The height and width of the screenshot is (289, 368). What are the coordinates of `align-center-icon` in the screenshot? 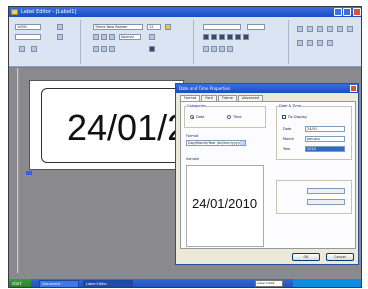 It's located at (104, 49).